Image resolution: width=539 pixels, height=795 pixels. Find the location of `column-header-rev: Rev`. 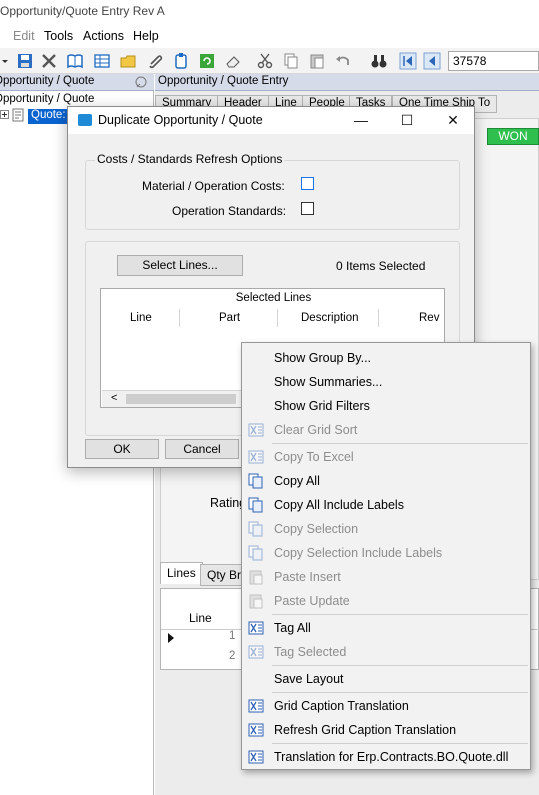

column-header-rev: Rev is located at coordinates (429, 318).